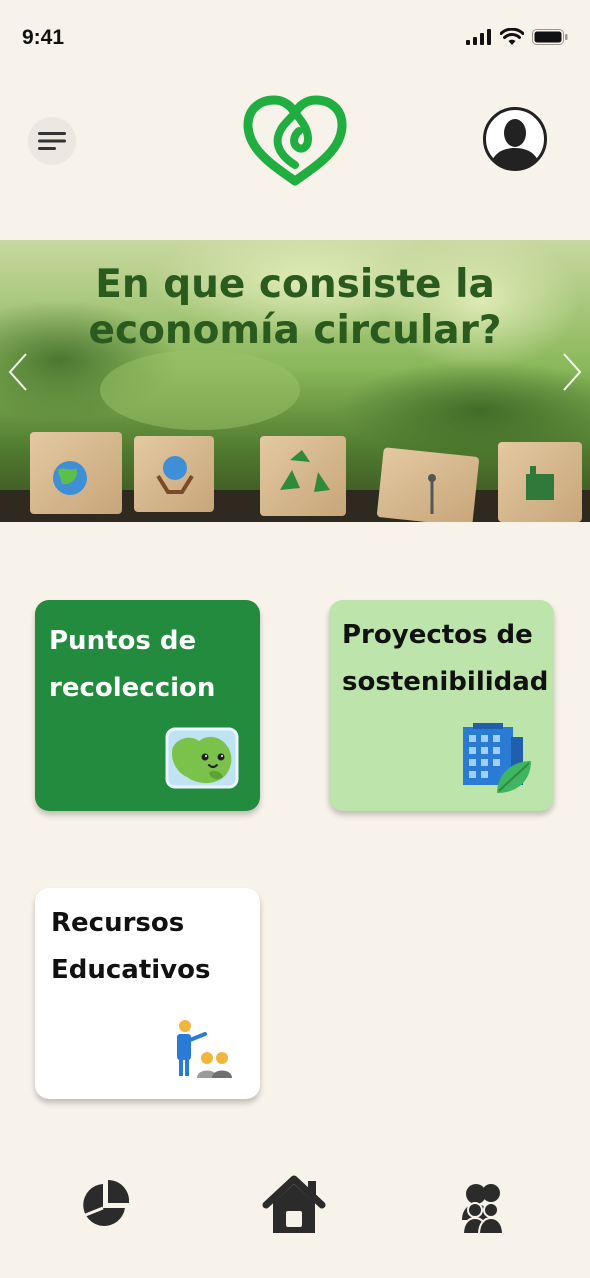  I want to click on card-proyectos-de-sostenibilidad: Proyectos de sostenibilidad, so click(441, 705).